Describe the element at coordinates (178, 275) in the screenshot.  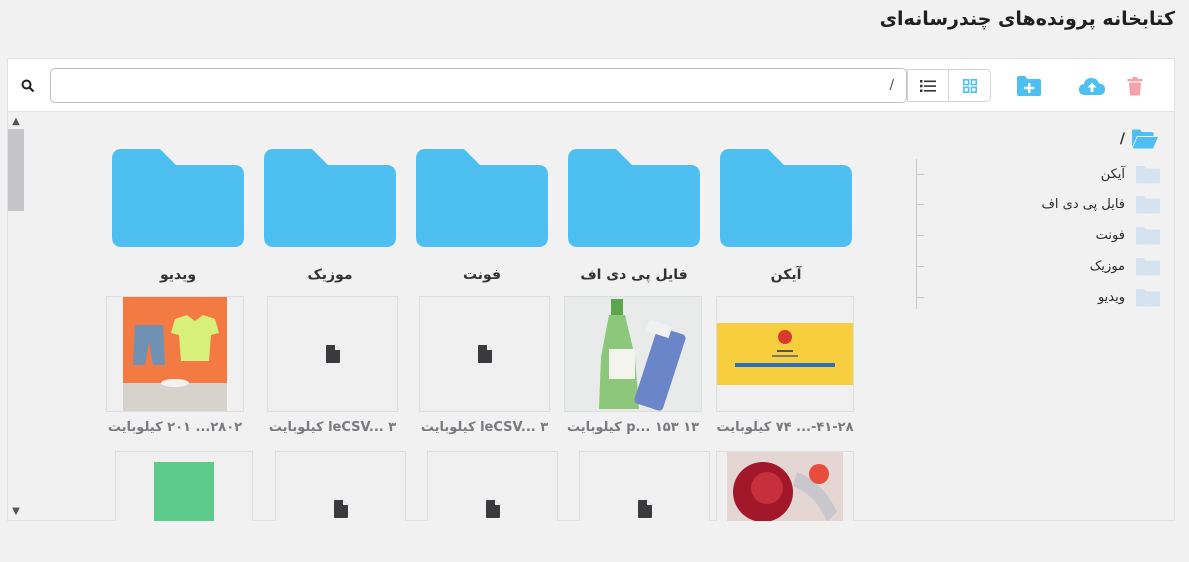
I see `folder-label: ویدیو` at that location.